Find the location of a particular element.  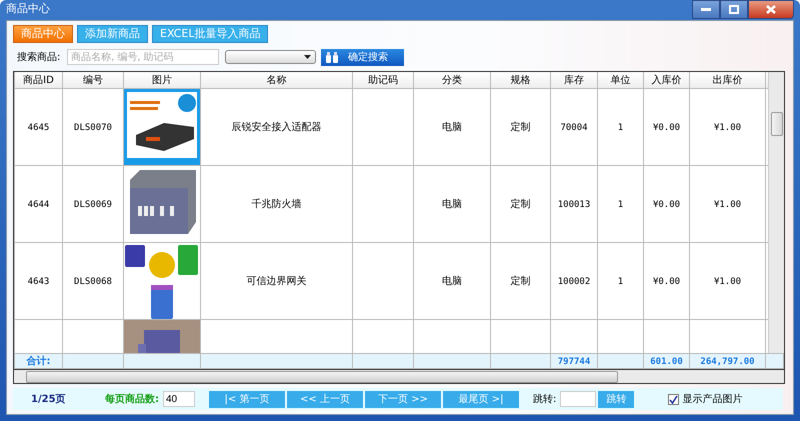

per-page-field: 40 is located at coordinates (179, 399).